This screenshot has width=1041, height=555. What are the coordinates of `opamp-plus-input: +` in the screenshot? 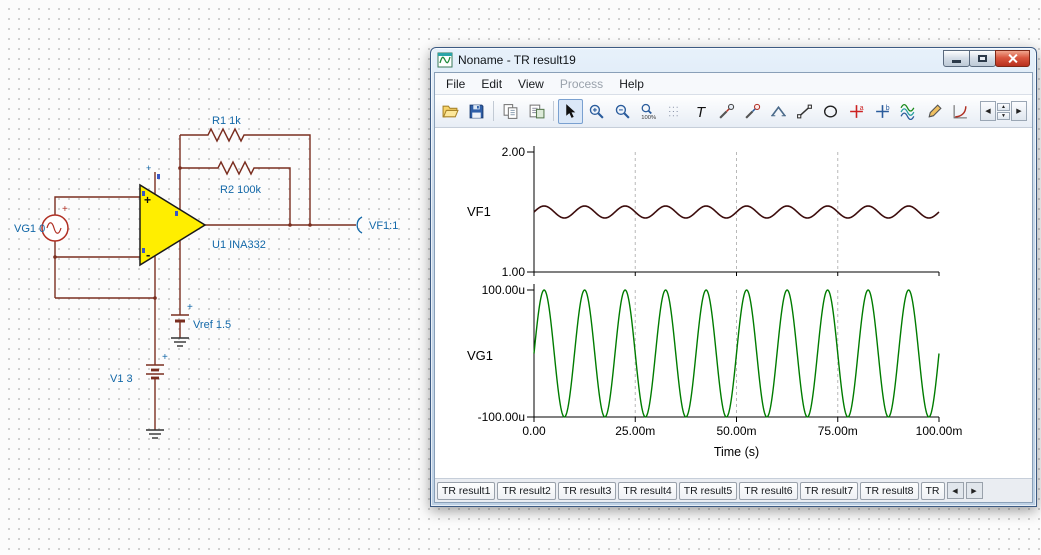 It's located at (147, 200).